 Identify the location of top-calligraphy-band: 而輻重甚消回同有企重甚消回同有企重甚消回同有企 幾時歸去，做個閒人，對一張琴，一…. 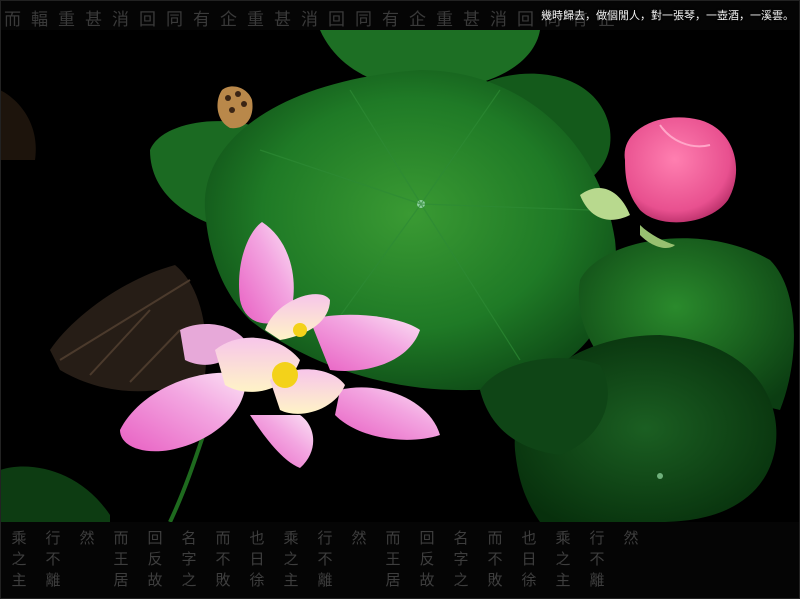
(400, 15).